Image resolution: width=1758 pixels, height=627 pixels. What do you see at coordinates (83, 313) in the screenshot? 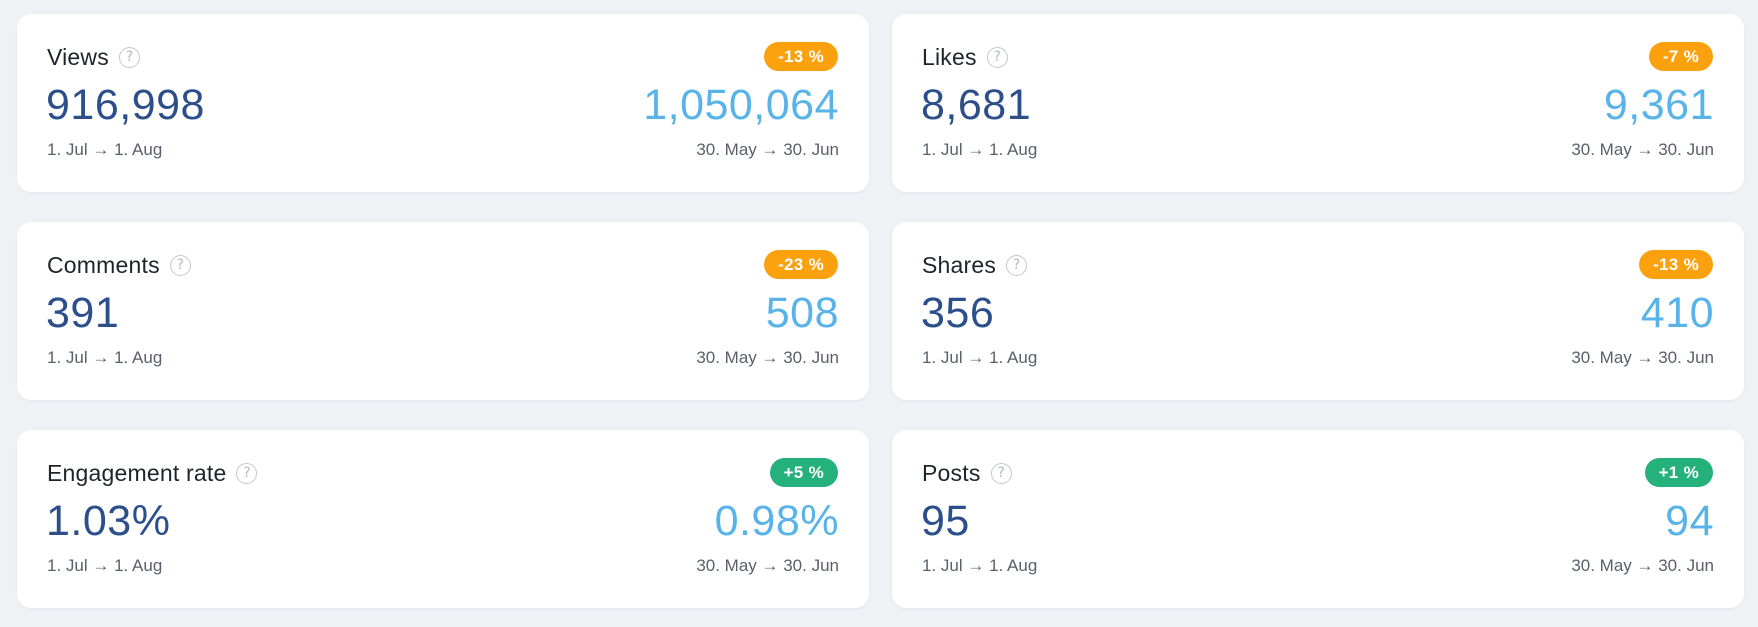
I see `current-value: 391` at bounding box center [83, 313].